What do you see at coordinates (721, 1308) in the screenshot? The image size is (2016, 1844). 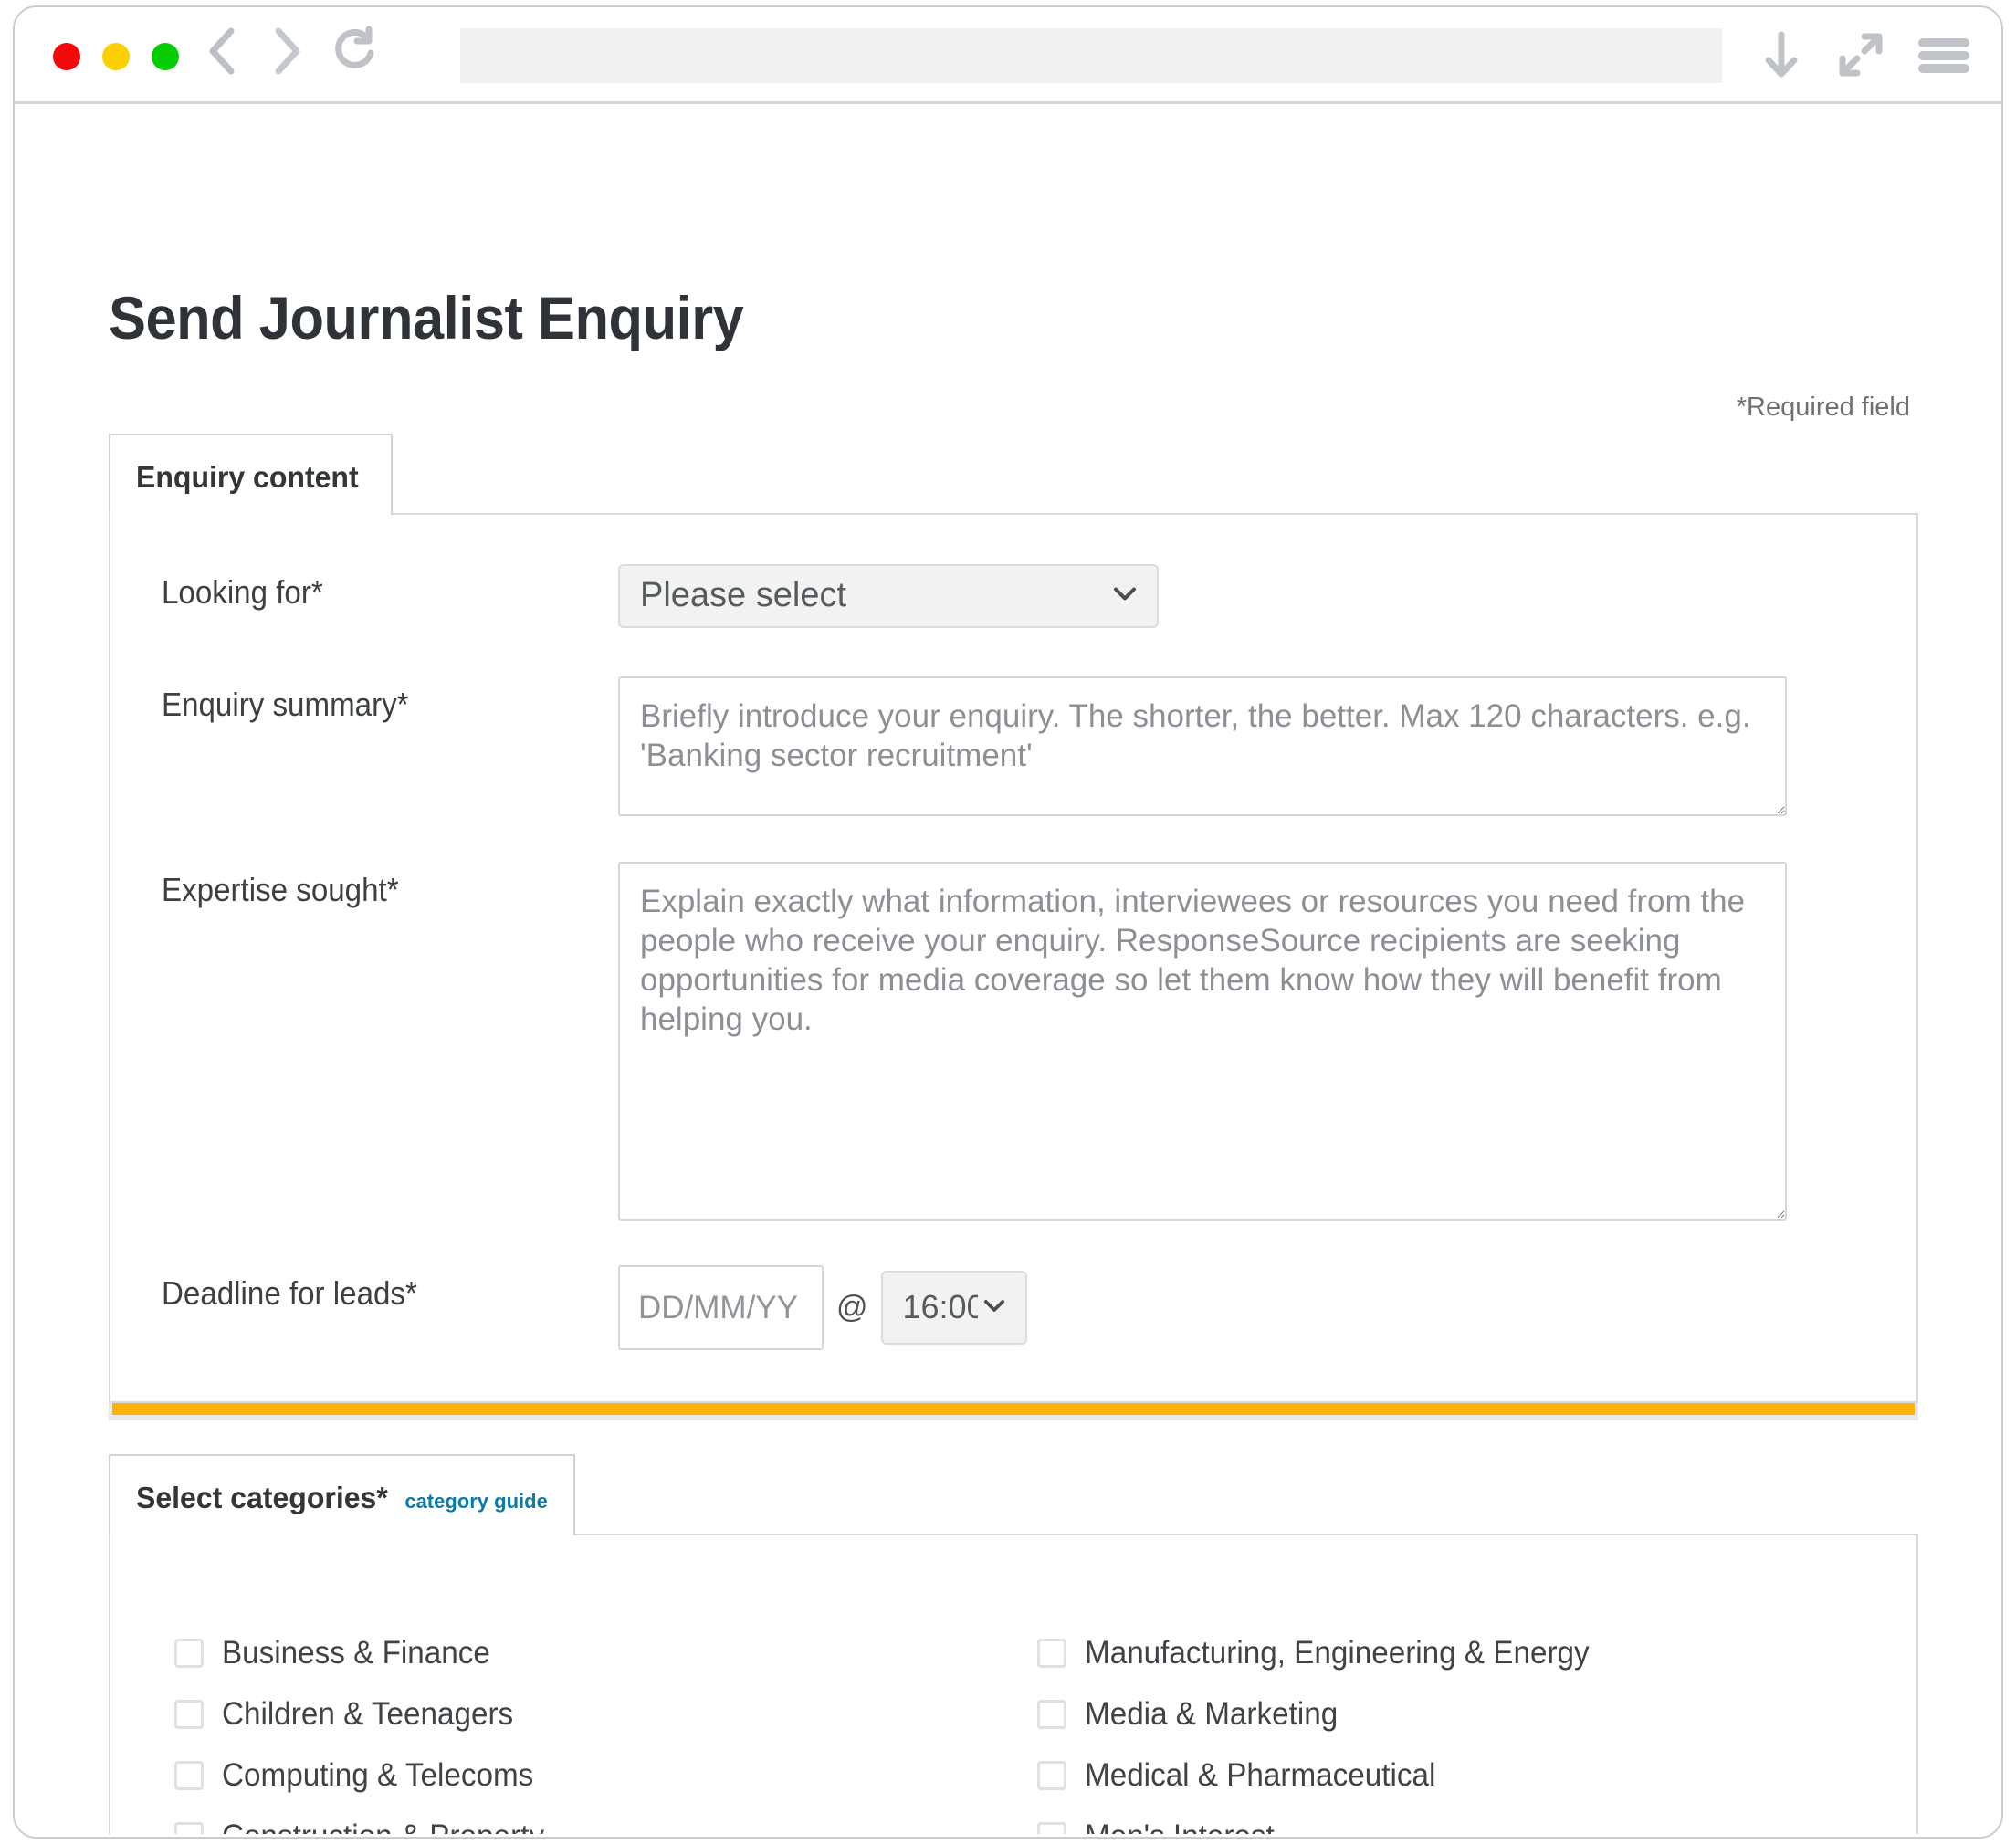 I see `deadline-date-input` at bounding box center [721, 1308].